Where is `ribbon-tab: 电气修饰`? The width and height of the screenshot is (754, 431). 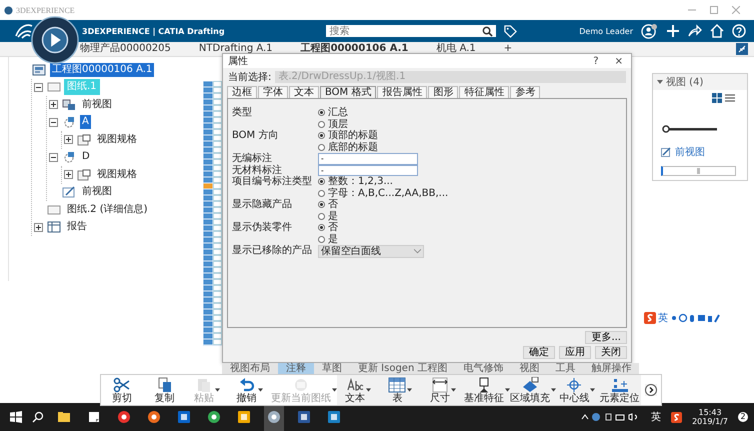
ribbon-tab: 电气修饰 is located at coordinates (483, 368).